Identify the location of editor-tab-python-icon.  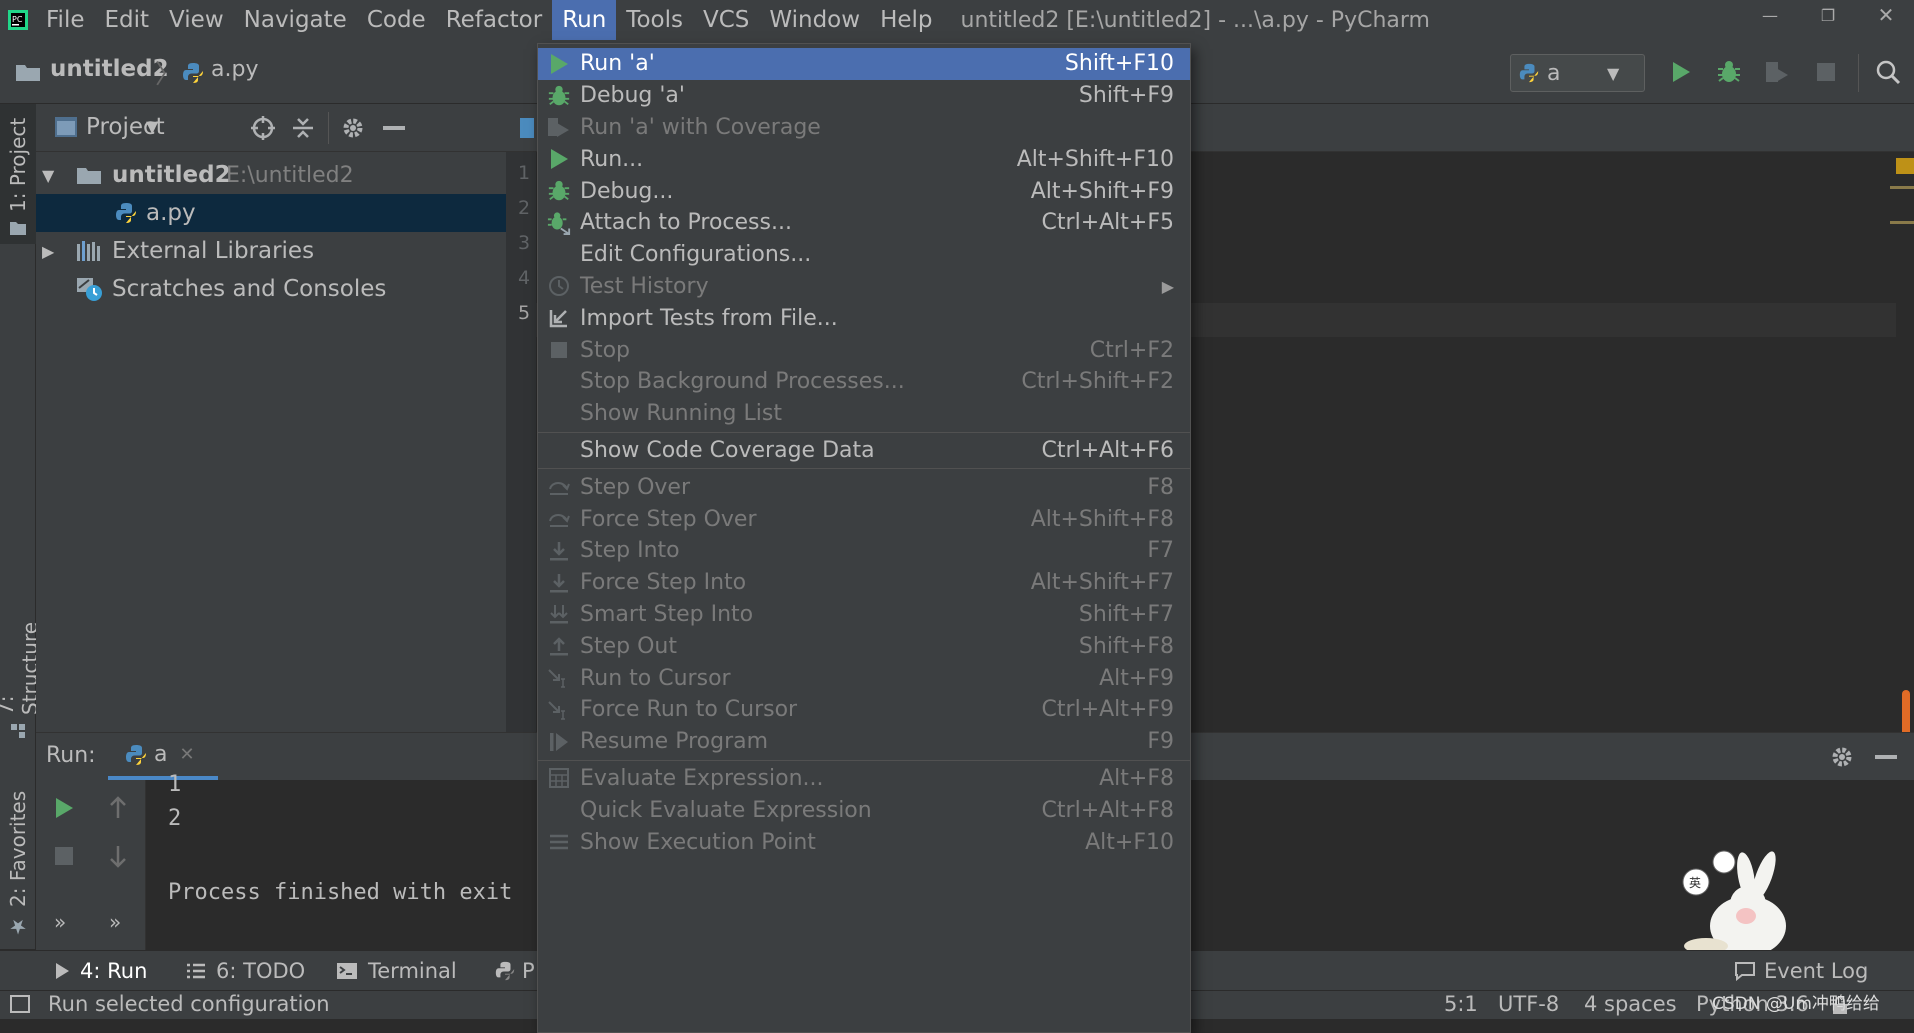
(527, 128).